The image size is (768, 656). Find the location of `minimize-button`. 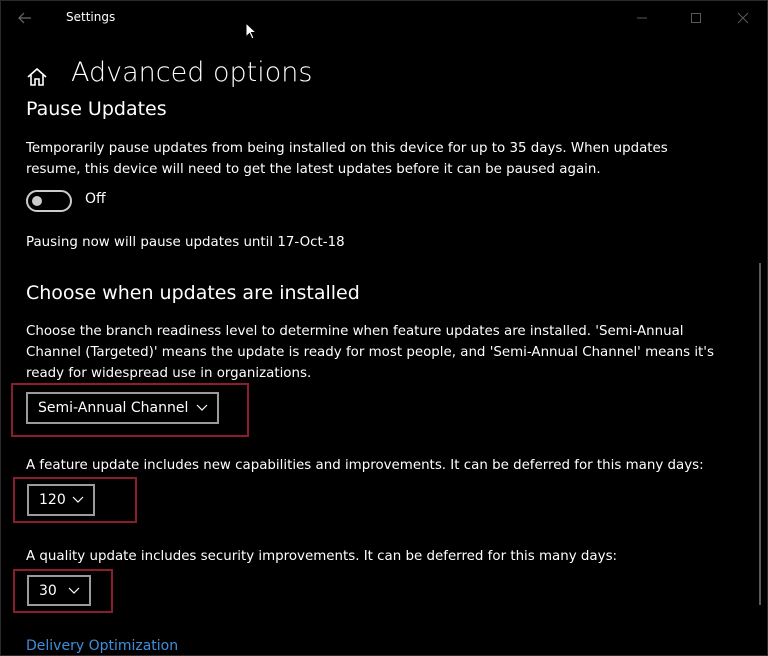

minimize-button is located at coordinates (642, 18).